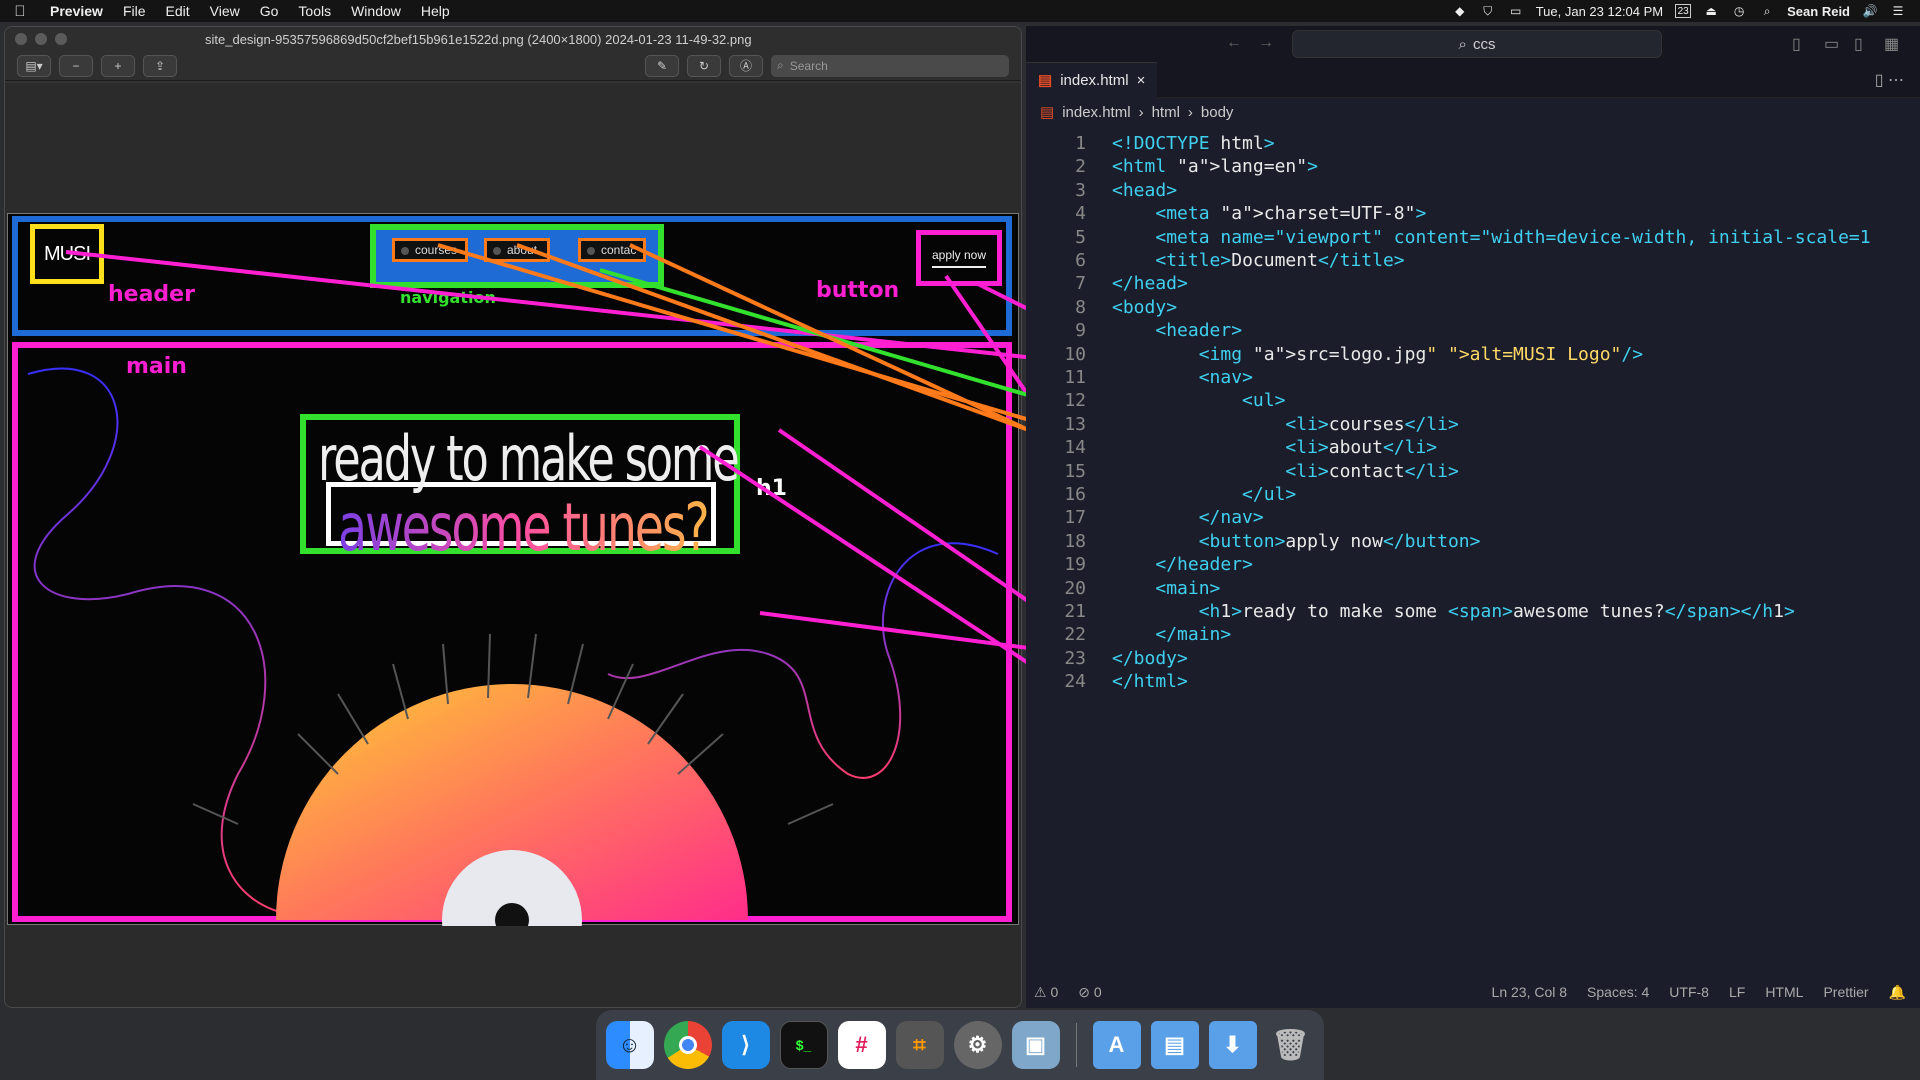  I want to click on status-language: HTML, so click(1784, 992).